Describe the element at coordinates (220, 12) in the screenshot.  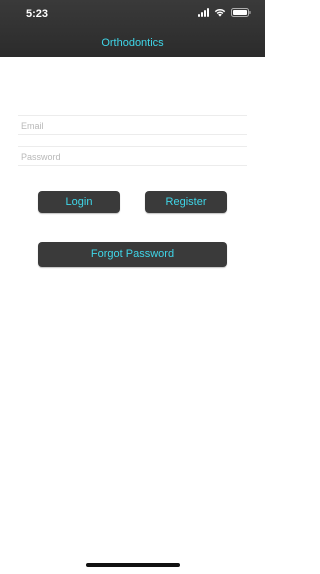
I see `wifi-icon` at that location.